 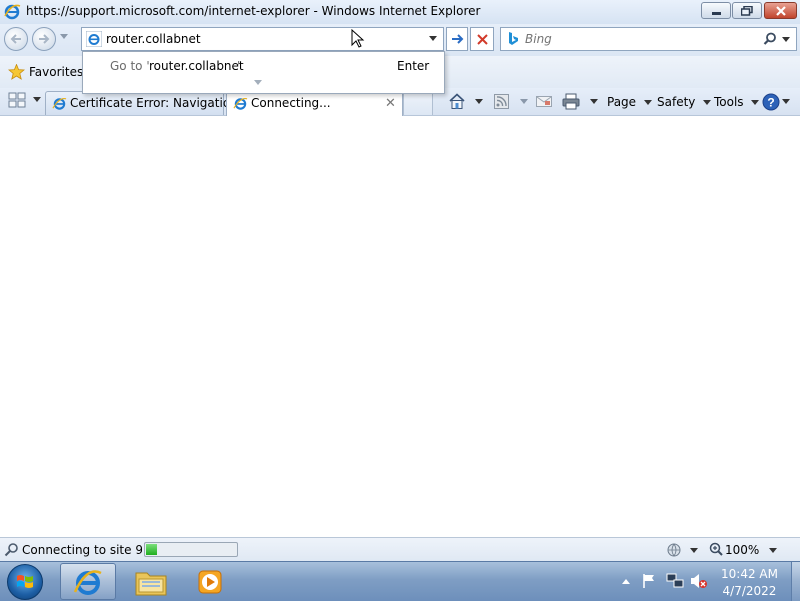 What do you see at coordinates (130, 66) in the screenshot?
I see `goto-prefix: Go to '` at bounding box center [130, 66].